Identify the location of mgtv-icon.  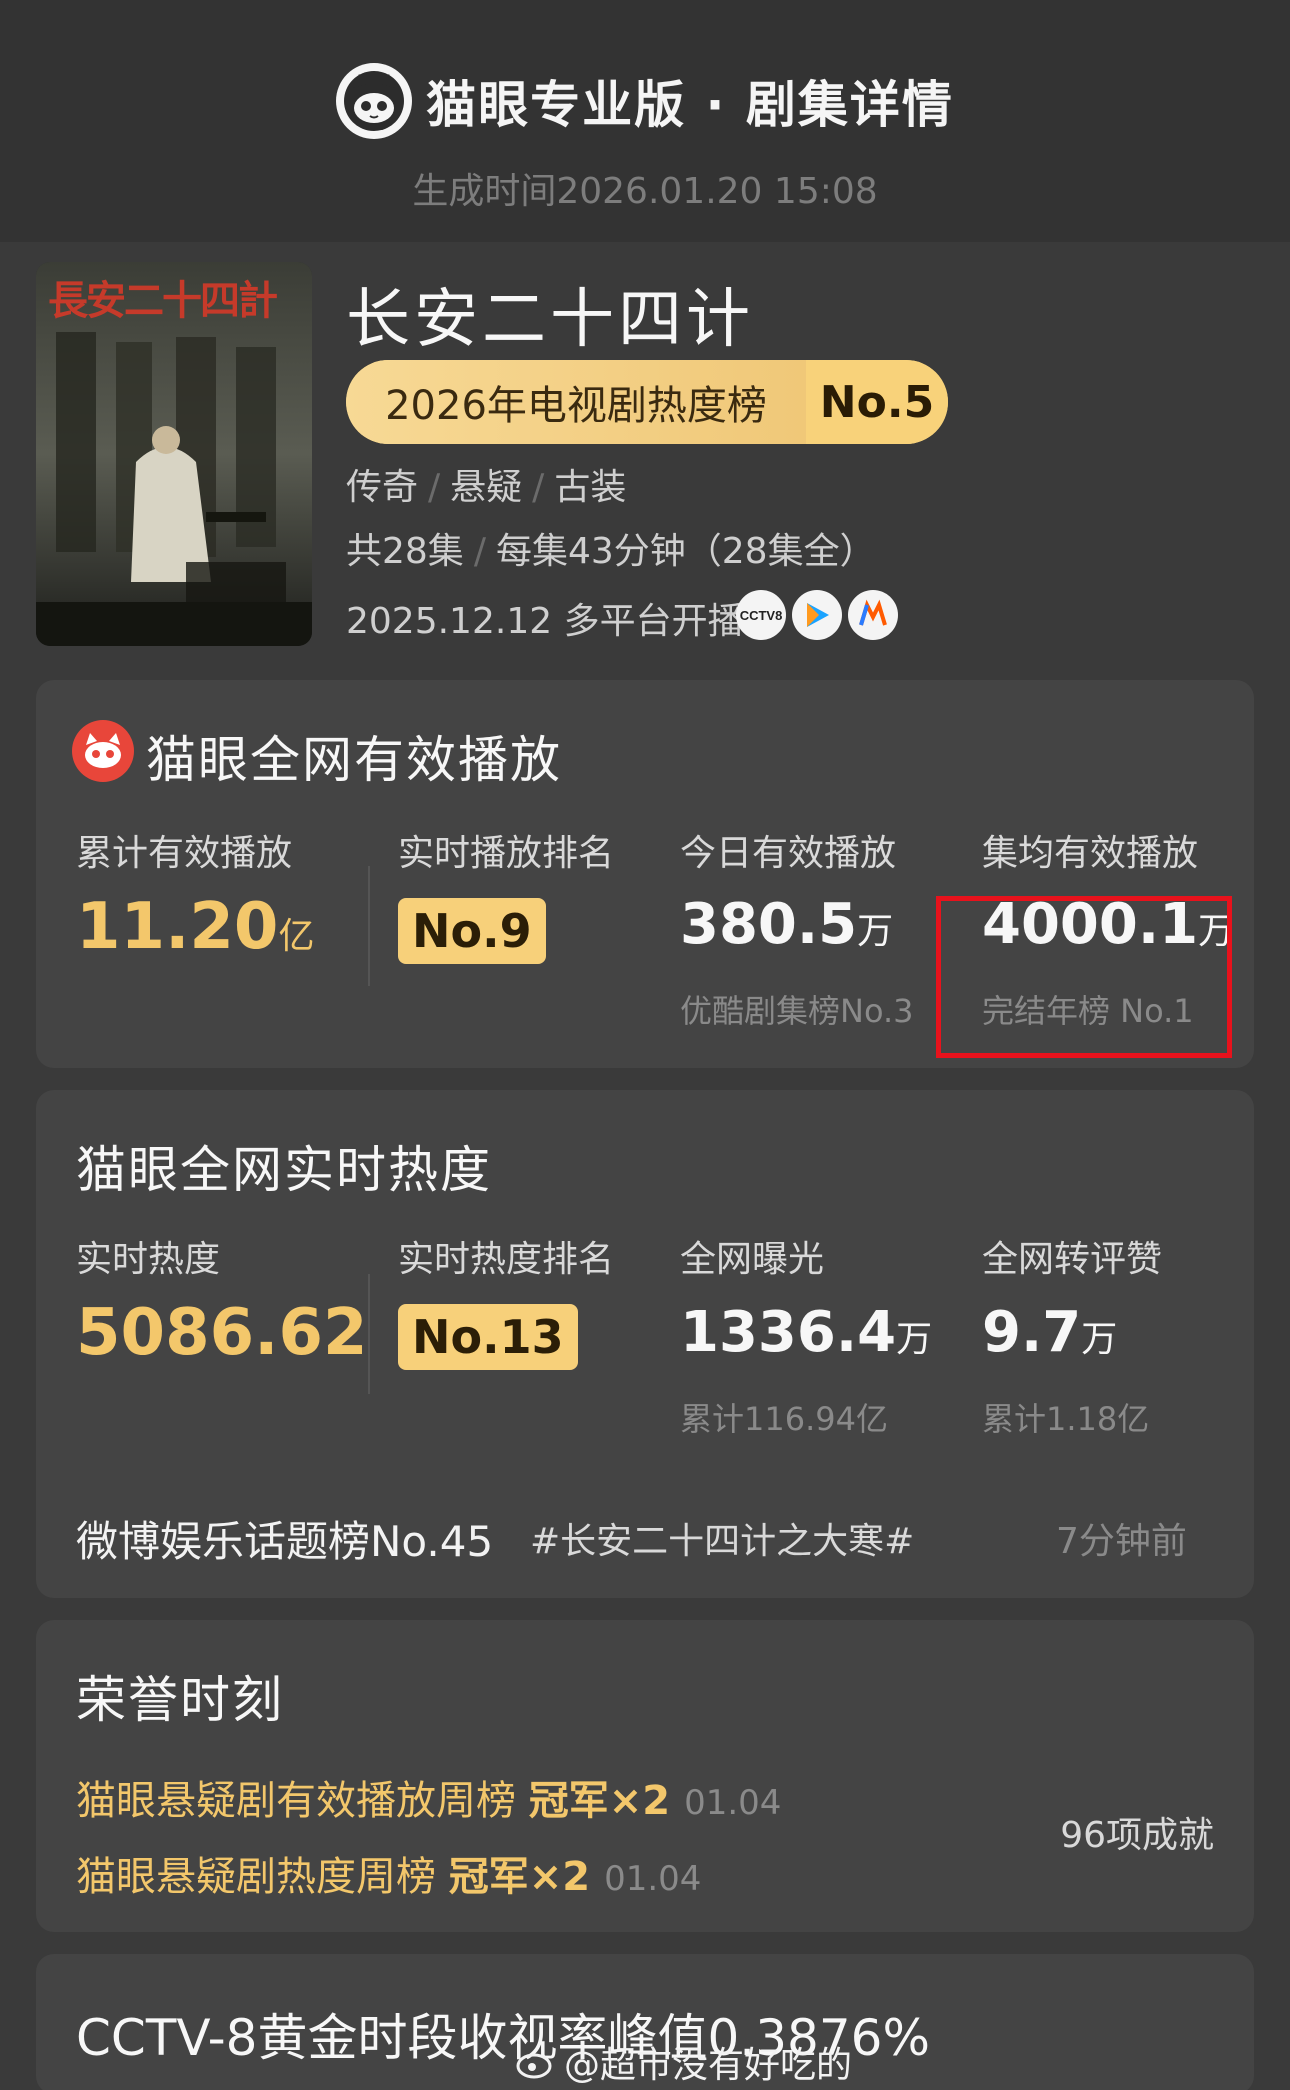
(873, 615).